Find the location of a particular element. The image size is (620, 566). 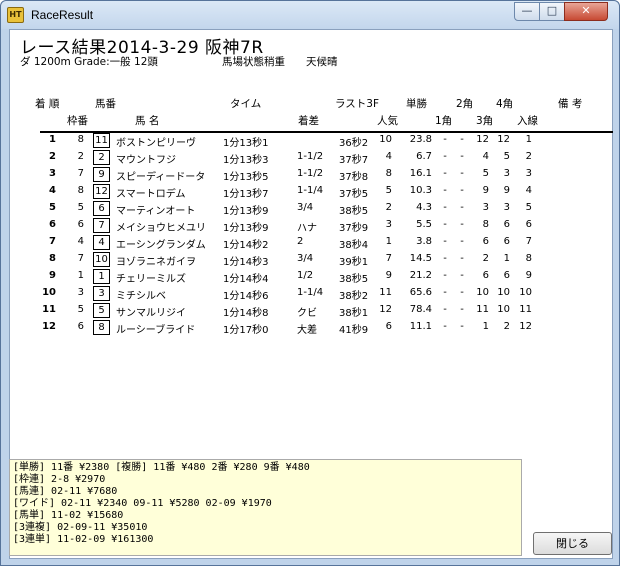

cell-umaban: 4 is located at coordinates (101, 242).